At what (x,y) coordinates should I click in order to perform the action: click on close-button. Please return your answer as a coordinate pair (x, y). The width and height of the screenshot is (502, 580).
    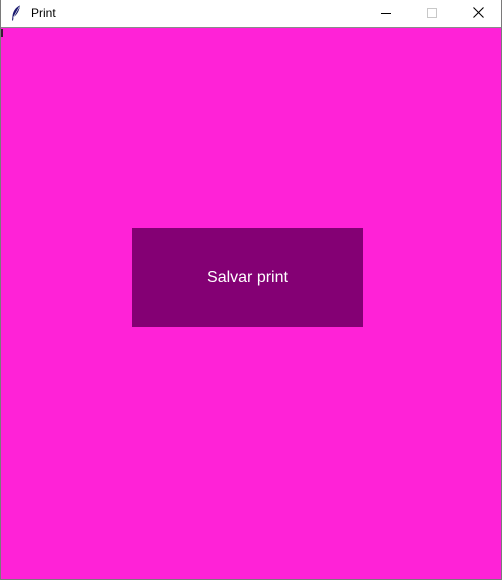
    Looking at the image, I should click on (478, 13).